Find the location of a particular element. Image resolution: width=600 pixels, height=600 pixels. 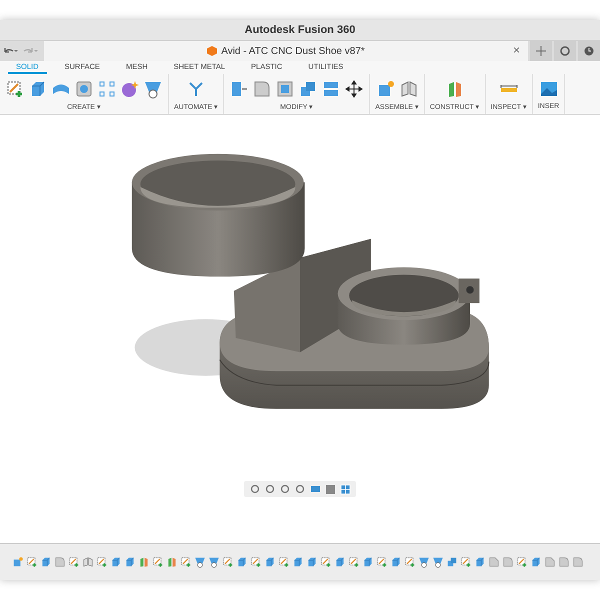

combine-icon is located at coordinates (452, 562).